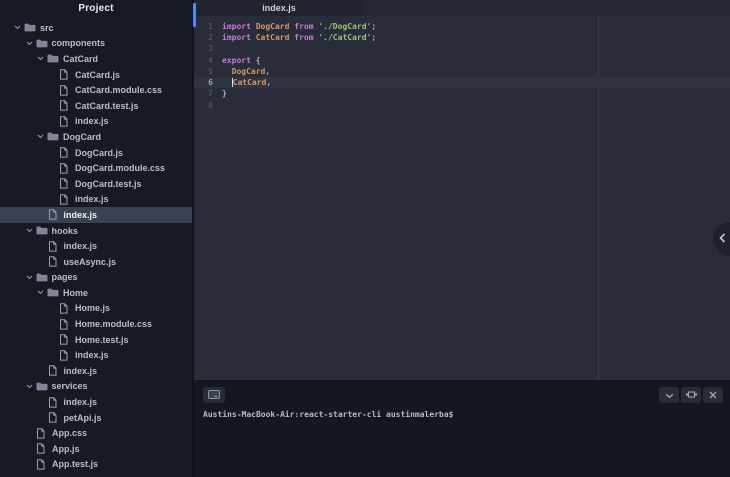 This screenshot has height=477, width=730. What do you see at coordinates (108, 183) in the screenshot?
I see `tree-item-label: DogCard.test.js` at bounding box center [108, 183].